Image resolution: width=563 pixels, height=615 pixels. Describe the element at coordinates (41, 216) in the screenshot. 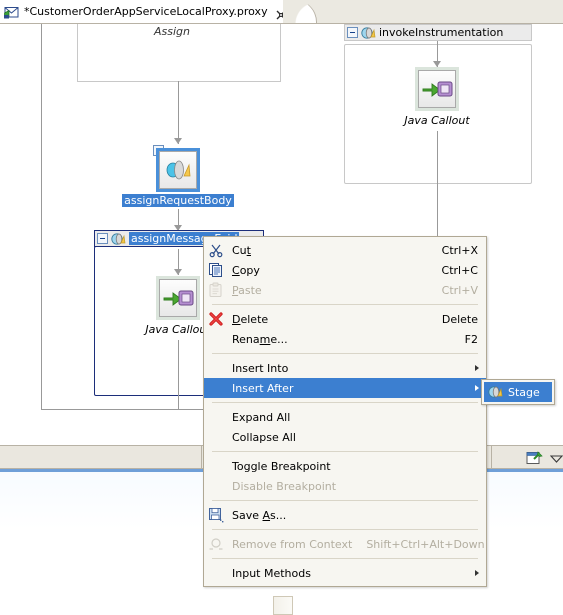

I see `outer-scope-left-edge` at that location.